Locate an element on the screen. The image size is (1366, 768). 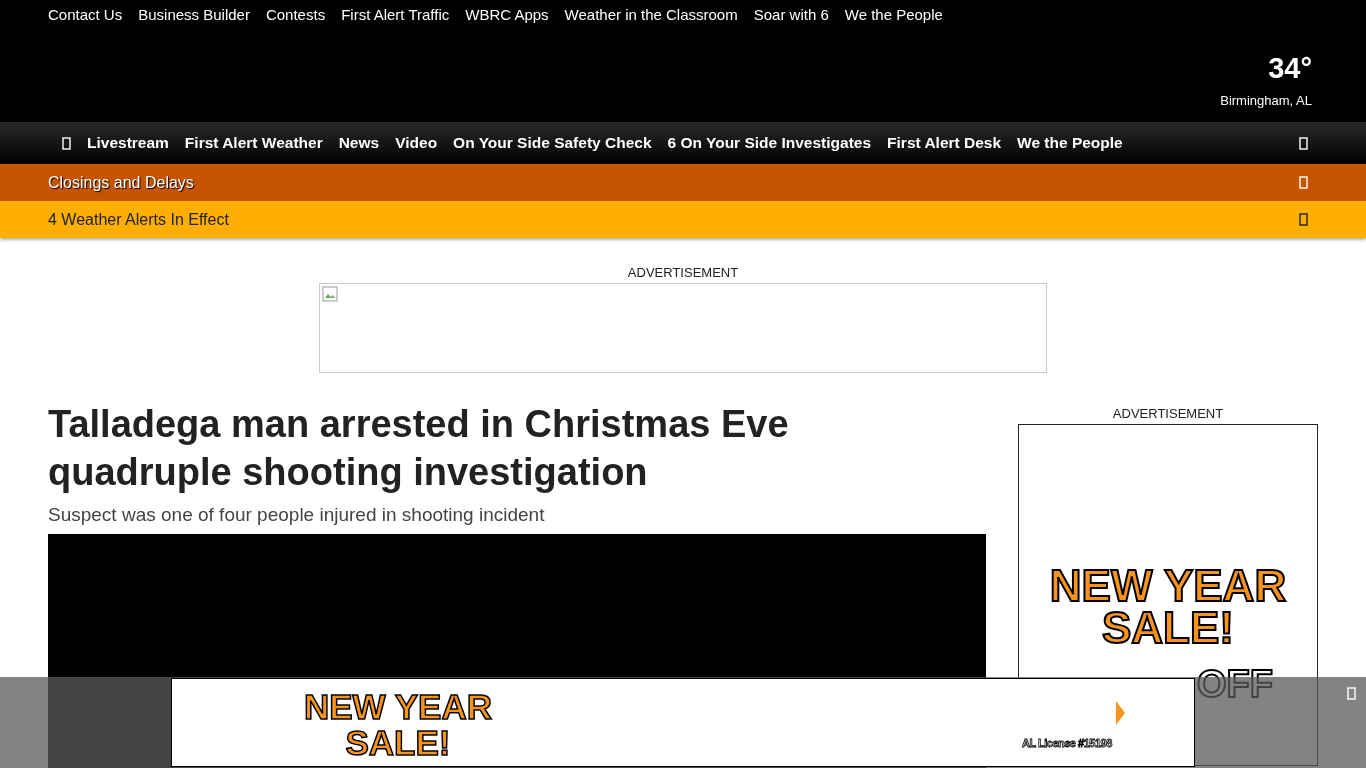
top-link: WBRC Apps is located at coordinates (507, 14).